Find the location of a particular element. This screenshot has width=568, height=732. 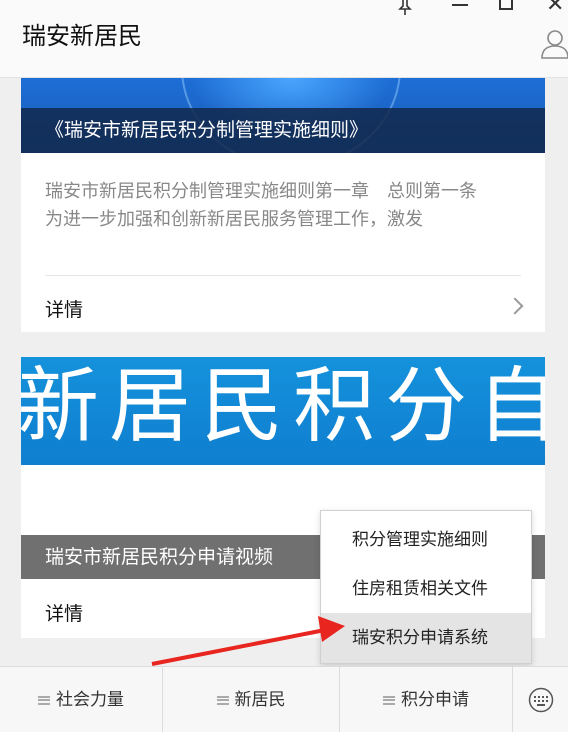

nav-label: 积分申请 is located at coordinates (435, 700).